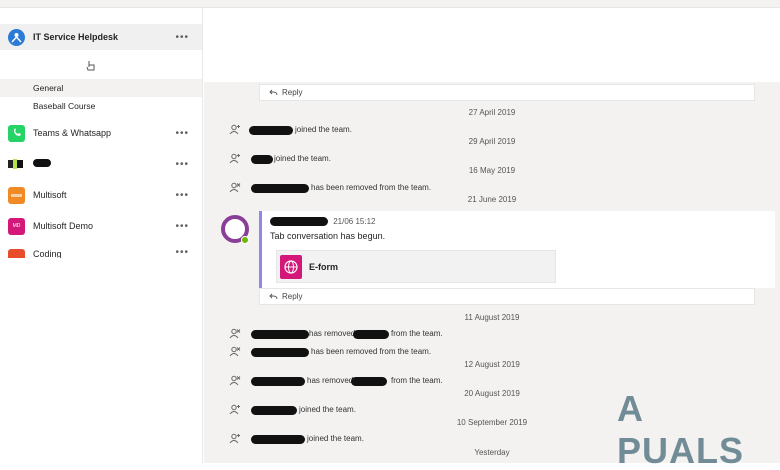 The image size is (780, 470). Describe the element at coordinates (492, 199) in the screenshot. I see `date-separator: 21 June 2019` at that location.